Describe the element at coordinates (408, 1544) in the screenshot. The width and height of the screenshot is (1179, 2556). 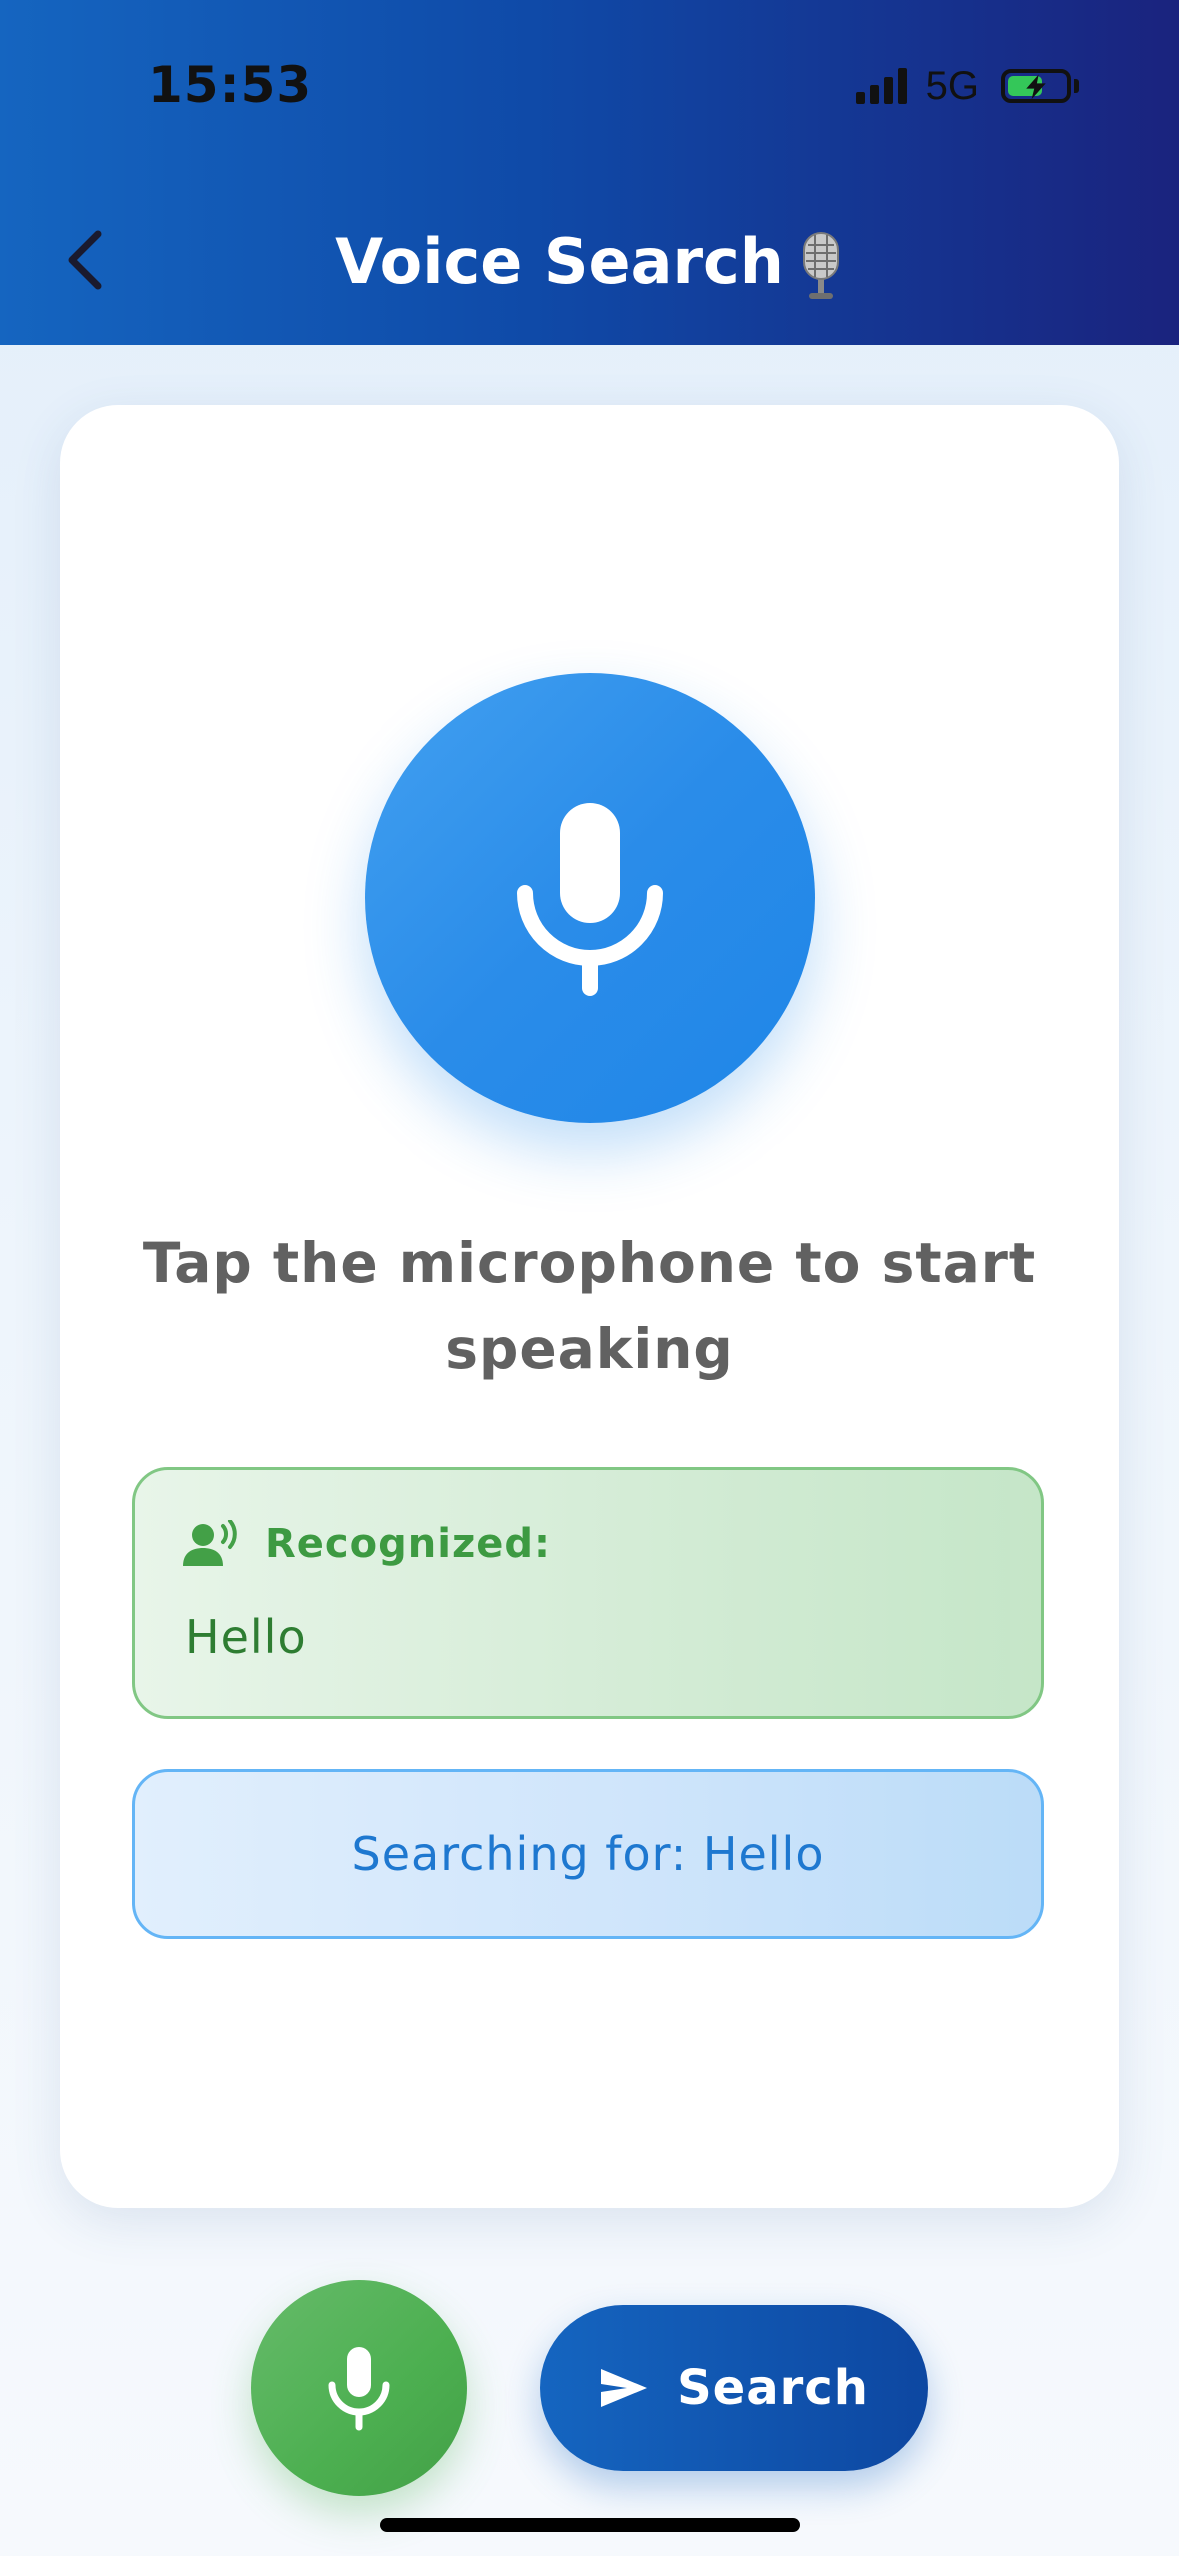
I see `recognized-label: Recognized:` at that location.